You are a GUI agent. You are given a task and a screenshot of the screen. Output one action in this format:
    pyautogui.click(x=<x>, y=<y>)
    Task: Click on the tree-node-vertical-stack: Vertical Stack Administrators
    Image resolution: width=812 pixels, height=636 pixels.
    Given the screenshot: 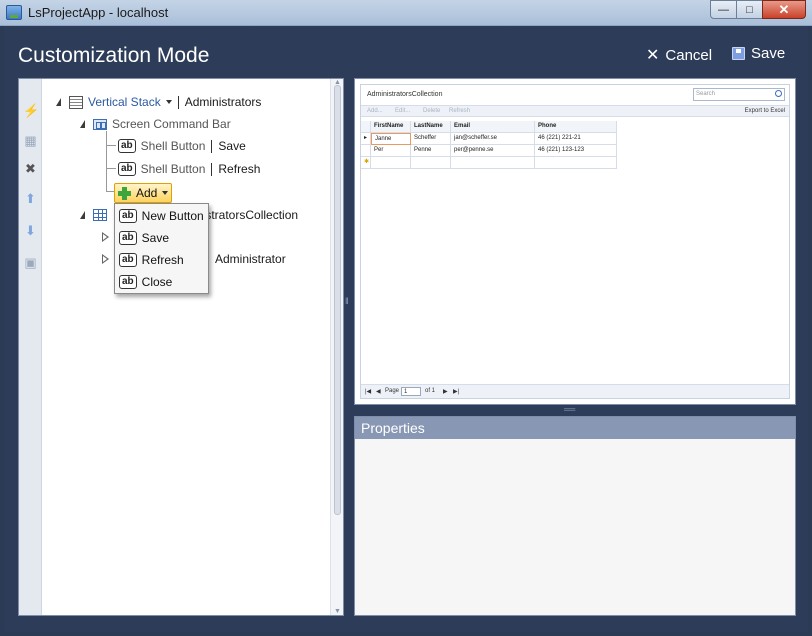 What is the action you would take?
    pyautogui.click(x=158, y=102)
    